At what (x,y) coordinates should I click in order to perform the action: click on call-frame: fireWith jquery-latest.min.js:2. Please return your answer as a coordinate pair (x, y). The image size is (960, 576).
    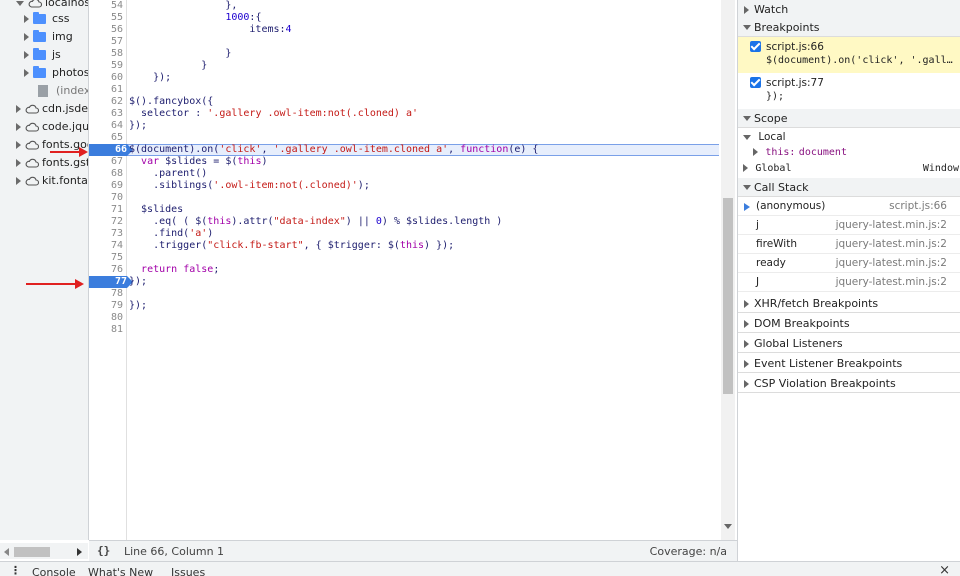
    Looking at the image, I should click on (849, 244).